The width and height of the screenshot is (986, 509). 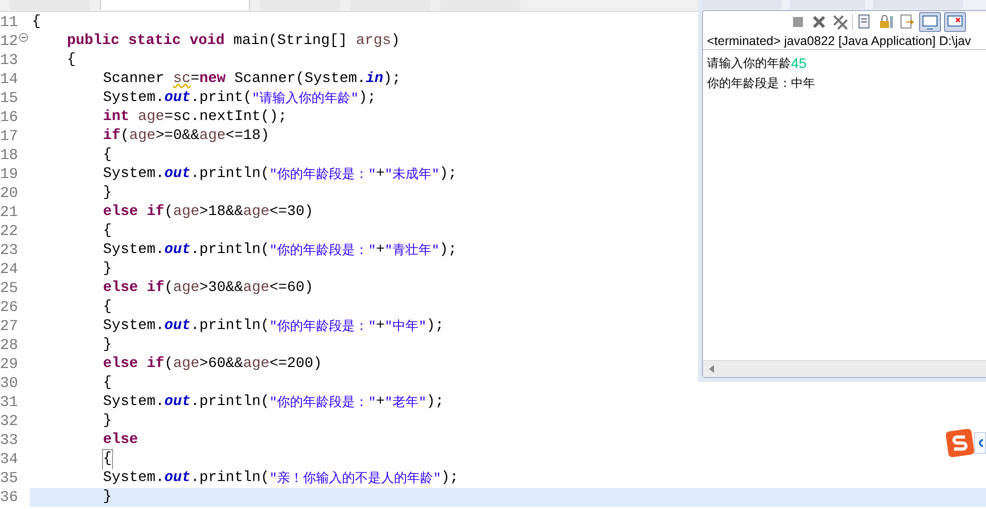 What do you see at coordinates (9, 421) in the screenshot?
I see `line-number: 32` at bounding box center [9, 421].